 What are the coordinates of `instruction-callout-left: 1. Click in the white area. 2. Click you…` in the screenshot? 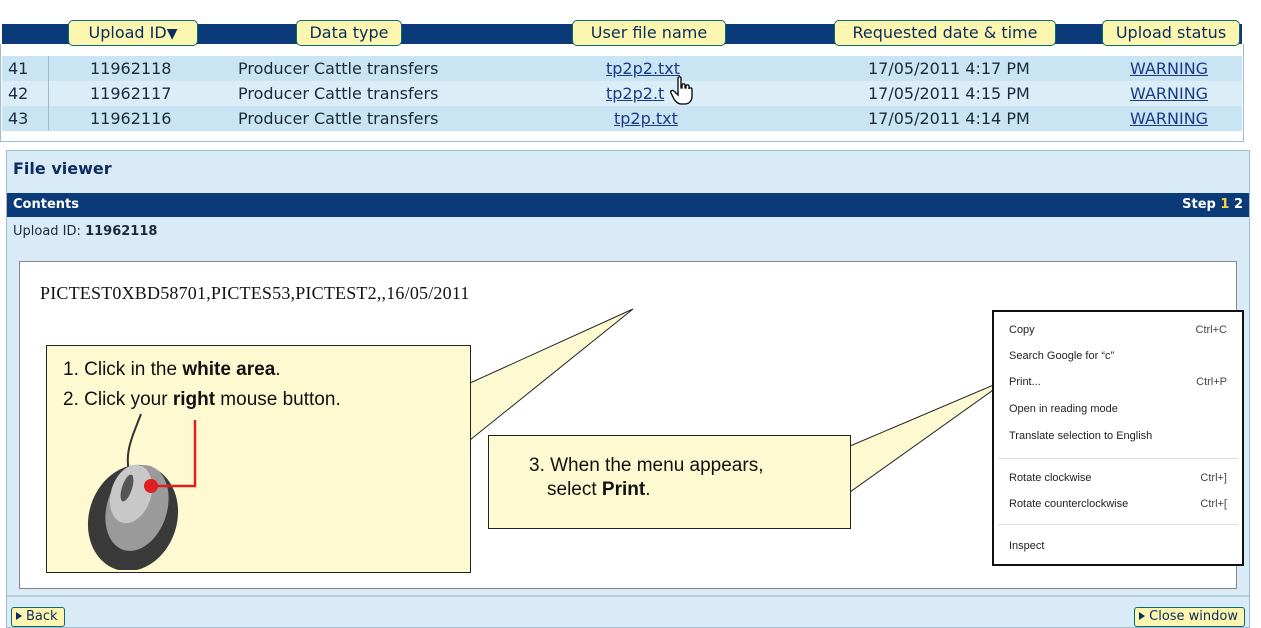 It's located at (258, 459).